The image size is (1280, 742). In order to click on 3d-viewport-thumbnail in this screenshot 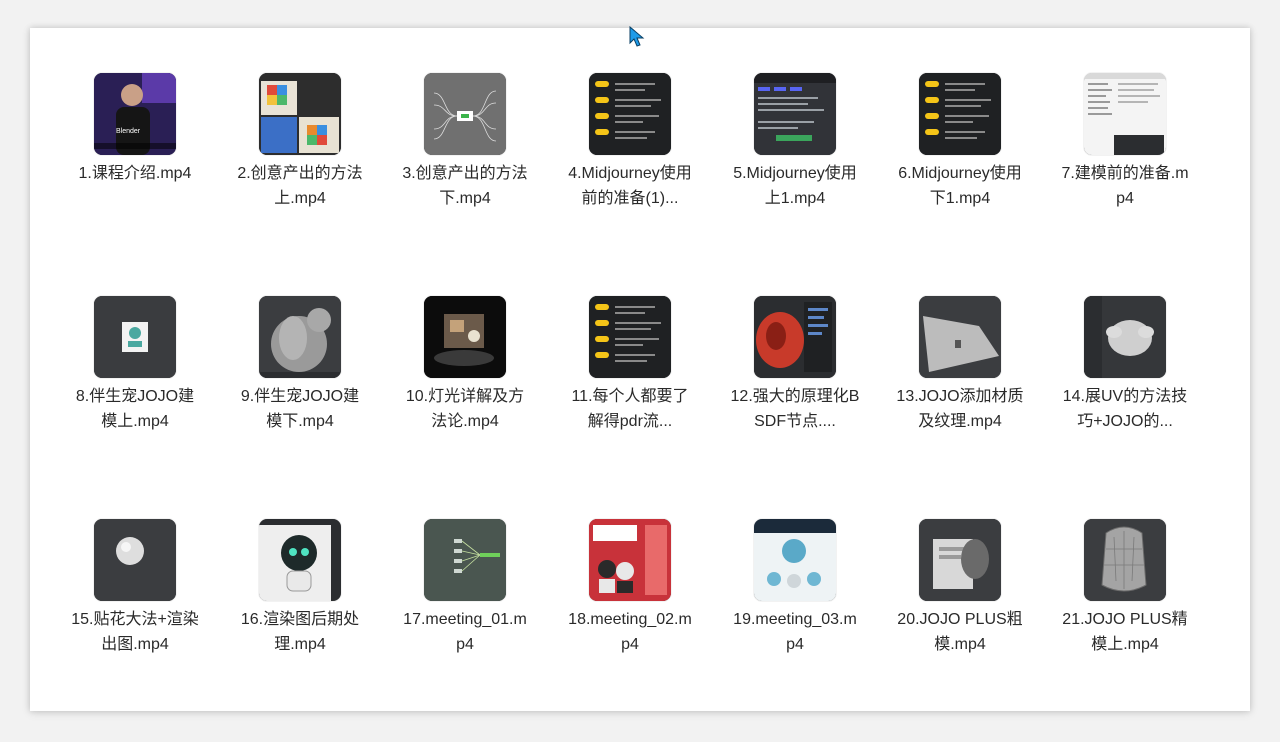, I will do `click(960, 337)`.